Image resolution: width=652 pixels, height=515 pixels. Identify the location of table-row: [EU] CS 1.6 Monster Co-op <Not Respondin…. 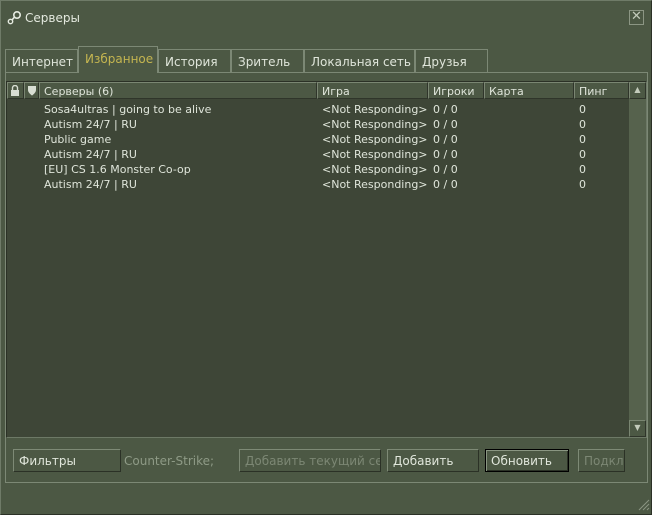
(317, 169).